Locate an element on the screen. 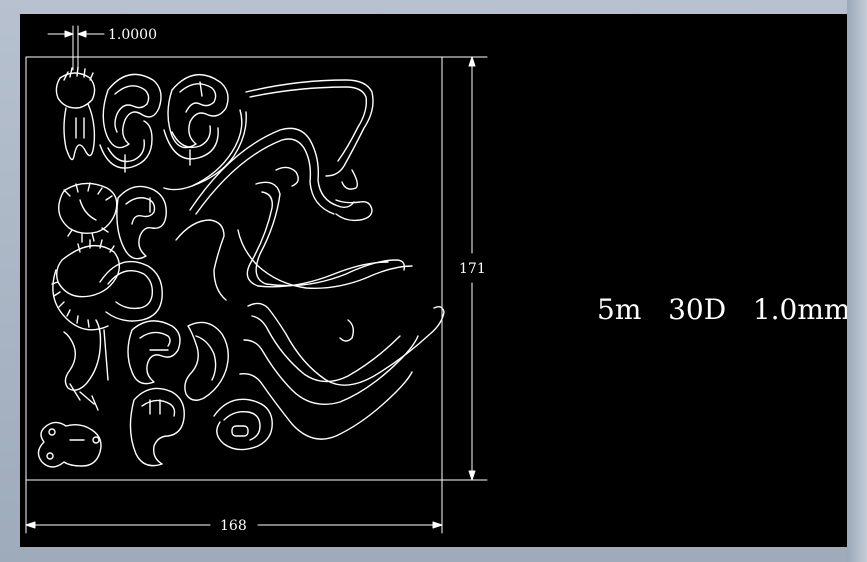  part-critter-bottom-left is located at coordinates (69, 444).